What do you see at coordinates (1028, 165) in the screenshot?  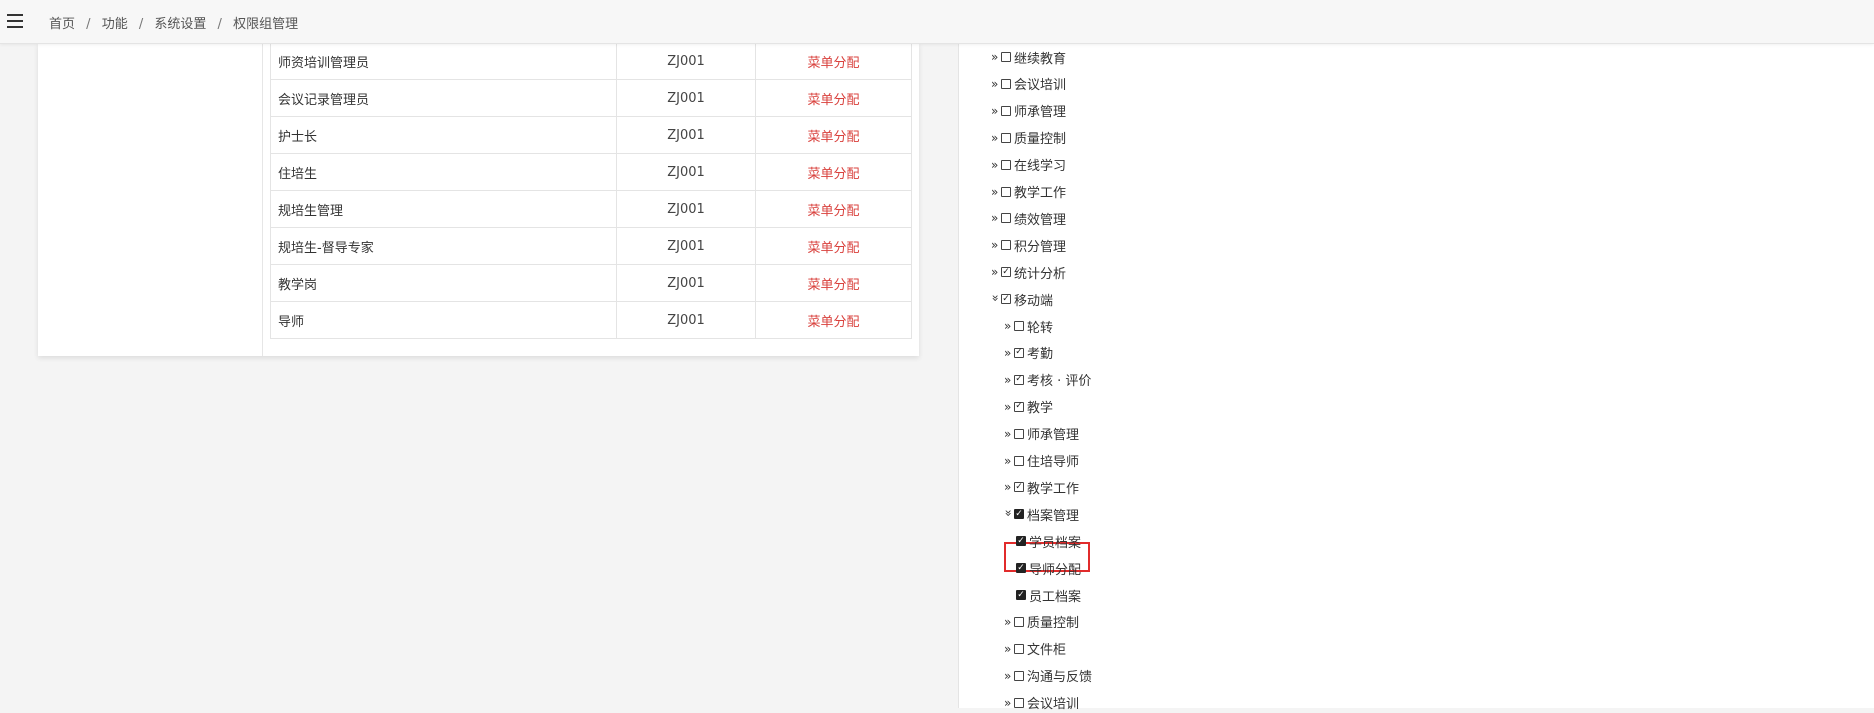 I see `tree-node: » 在线学习` at bounding box center [1028, 165].